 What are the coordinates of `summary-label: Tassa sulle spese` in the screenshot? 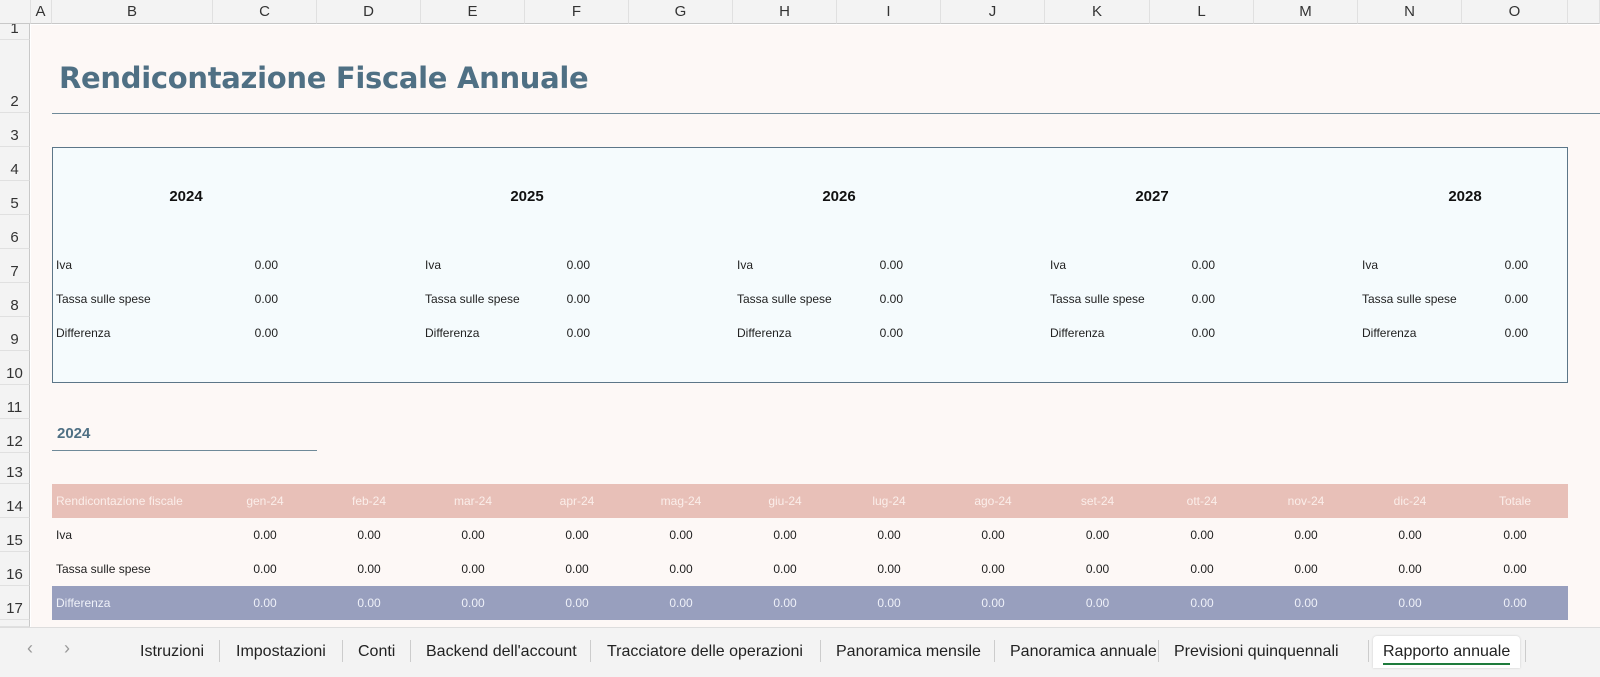 It's located at (1097, 299).